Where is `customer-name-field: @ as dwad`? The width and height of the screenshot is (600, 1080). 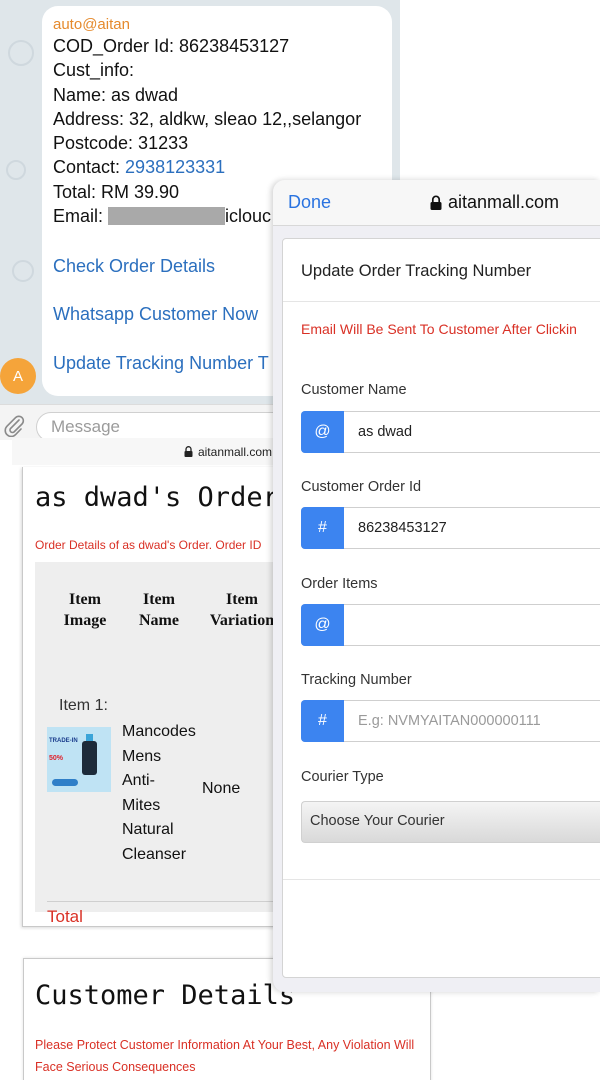
customer-name-field: @ as dwad is located at coordinates (450, 432).